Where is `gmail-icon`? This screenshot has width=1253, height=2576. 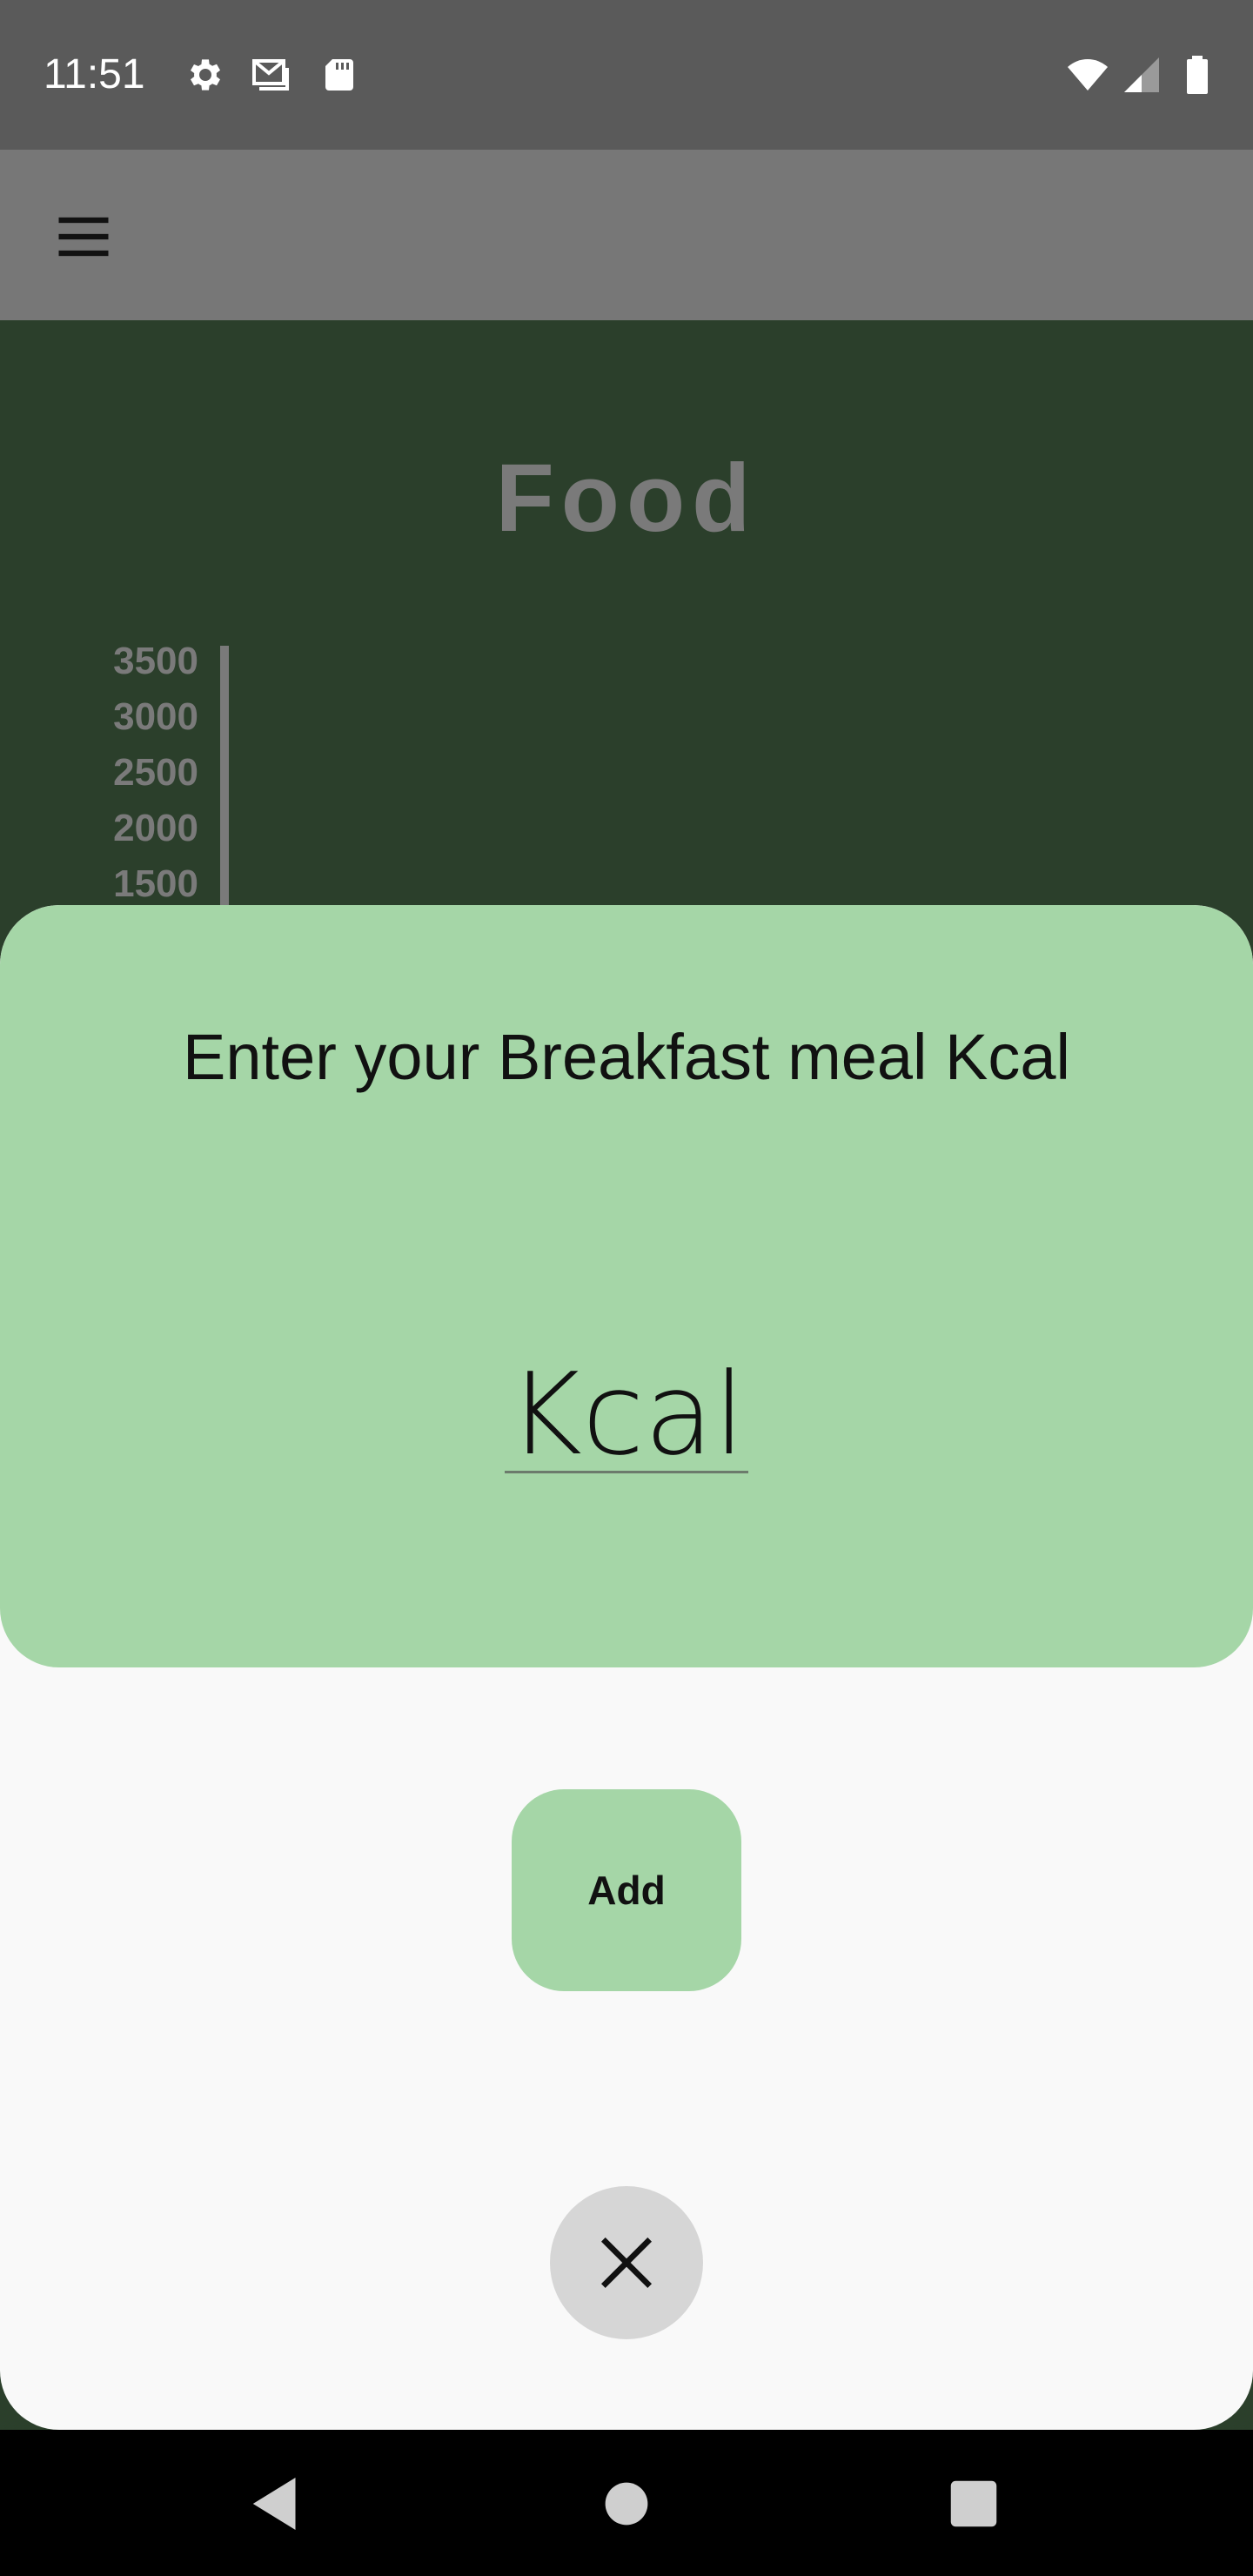 gmail-icon is located at coordinates (270, 75).